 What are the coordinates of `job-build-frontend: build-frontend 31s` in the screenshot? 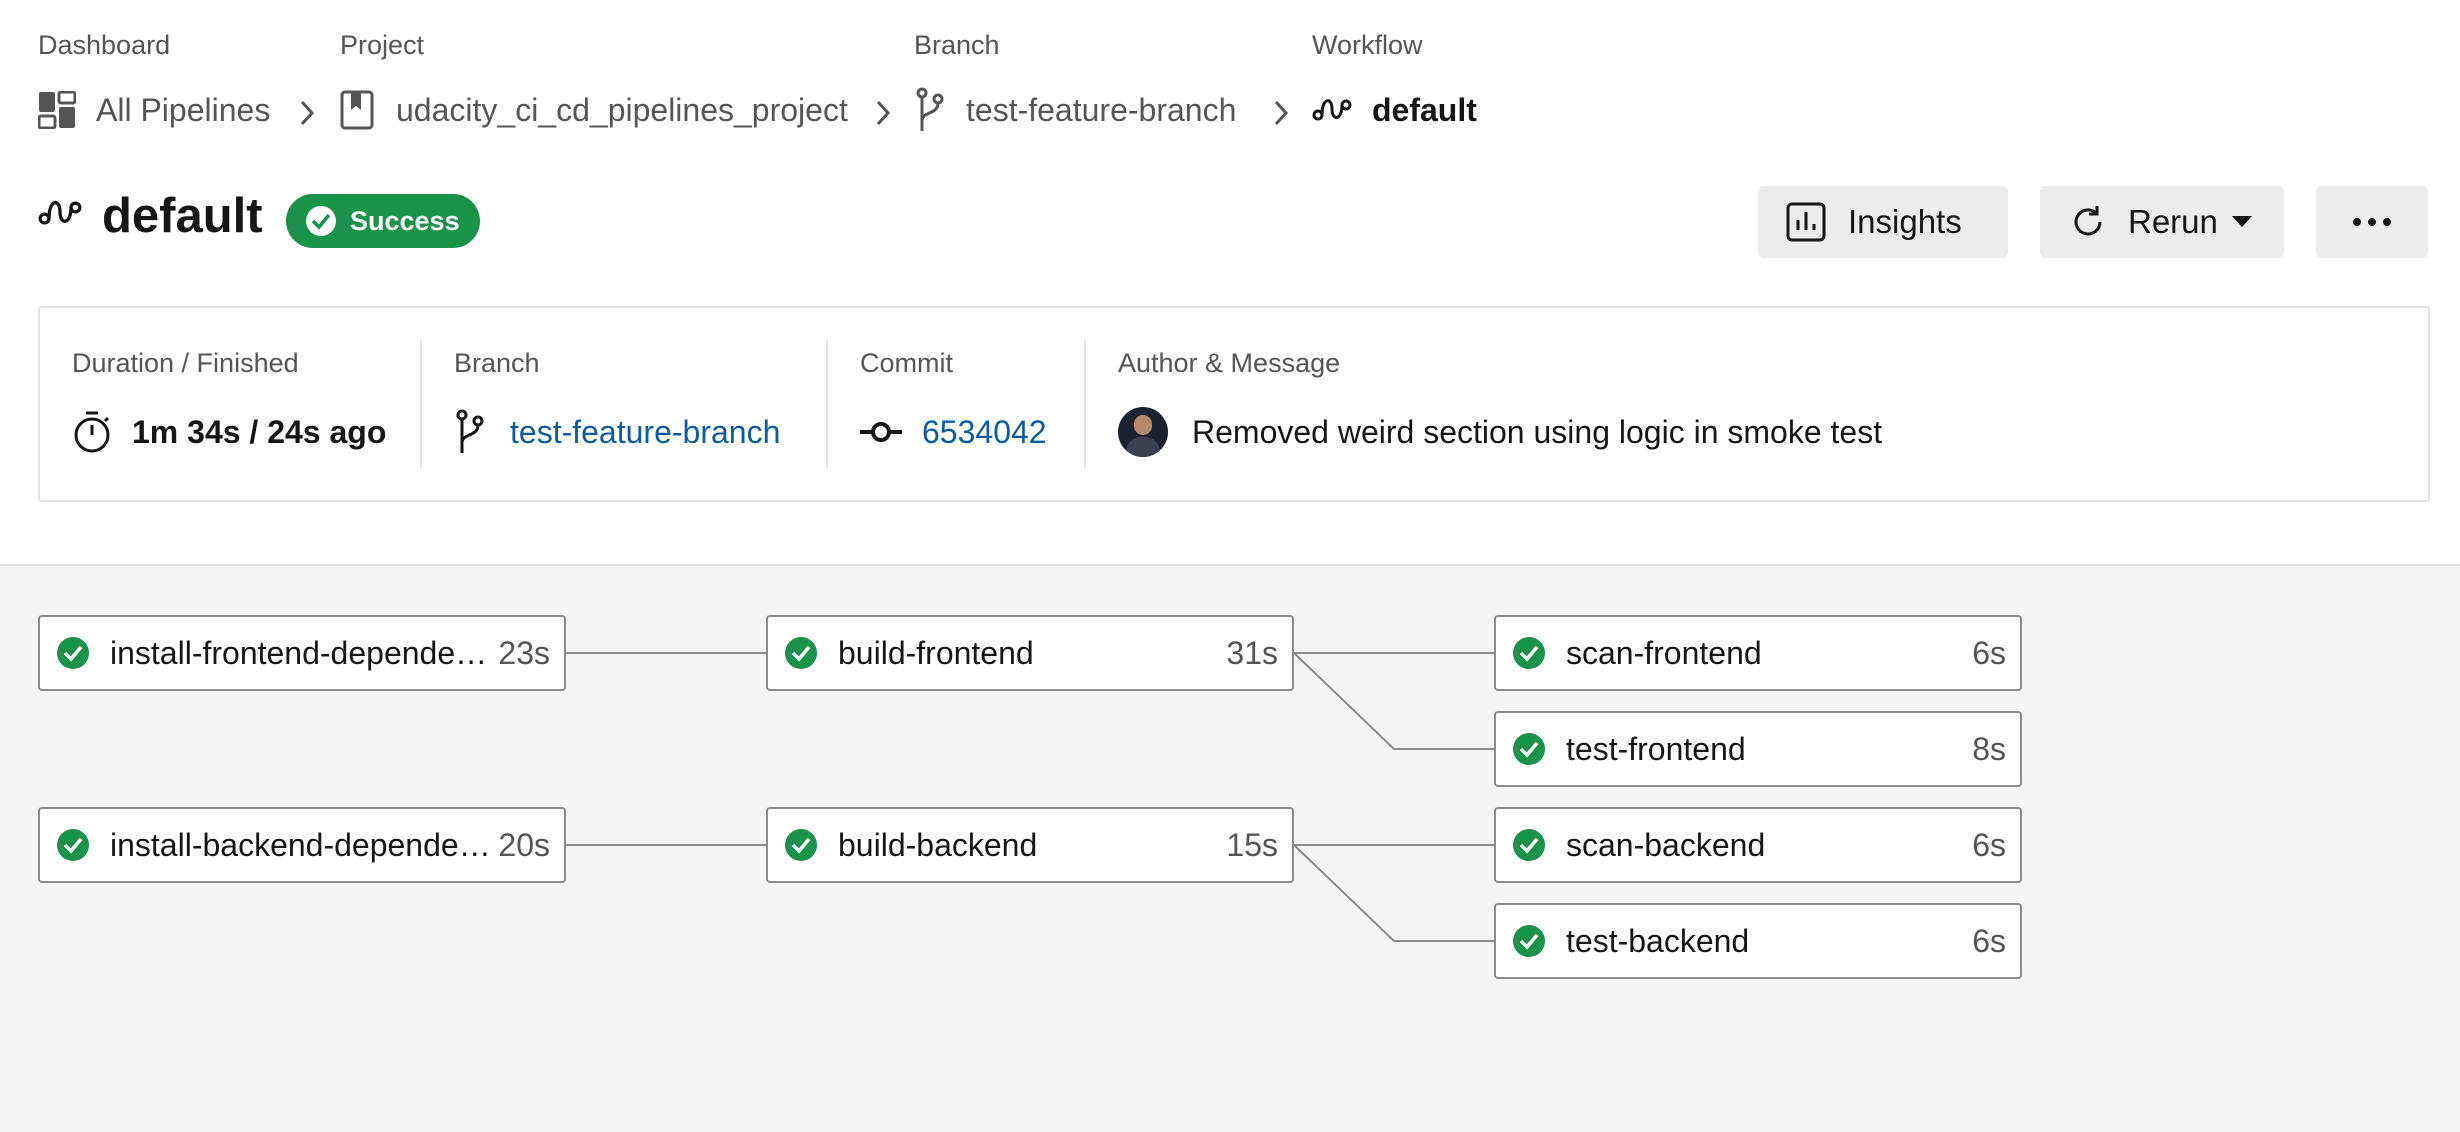 It's located at (1030, 653).